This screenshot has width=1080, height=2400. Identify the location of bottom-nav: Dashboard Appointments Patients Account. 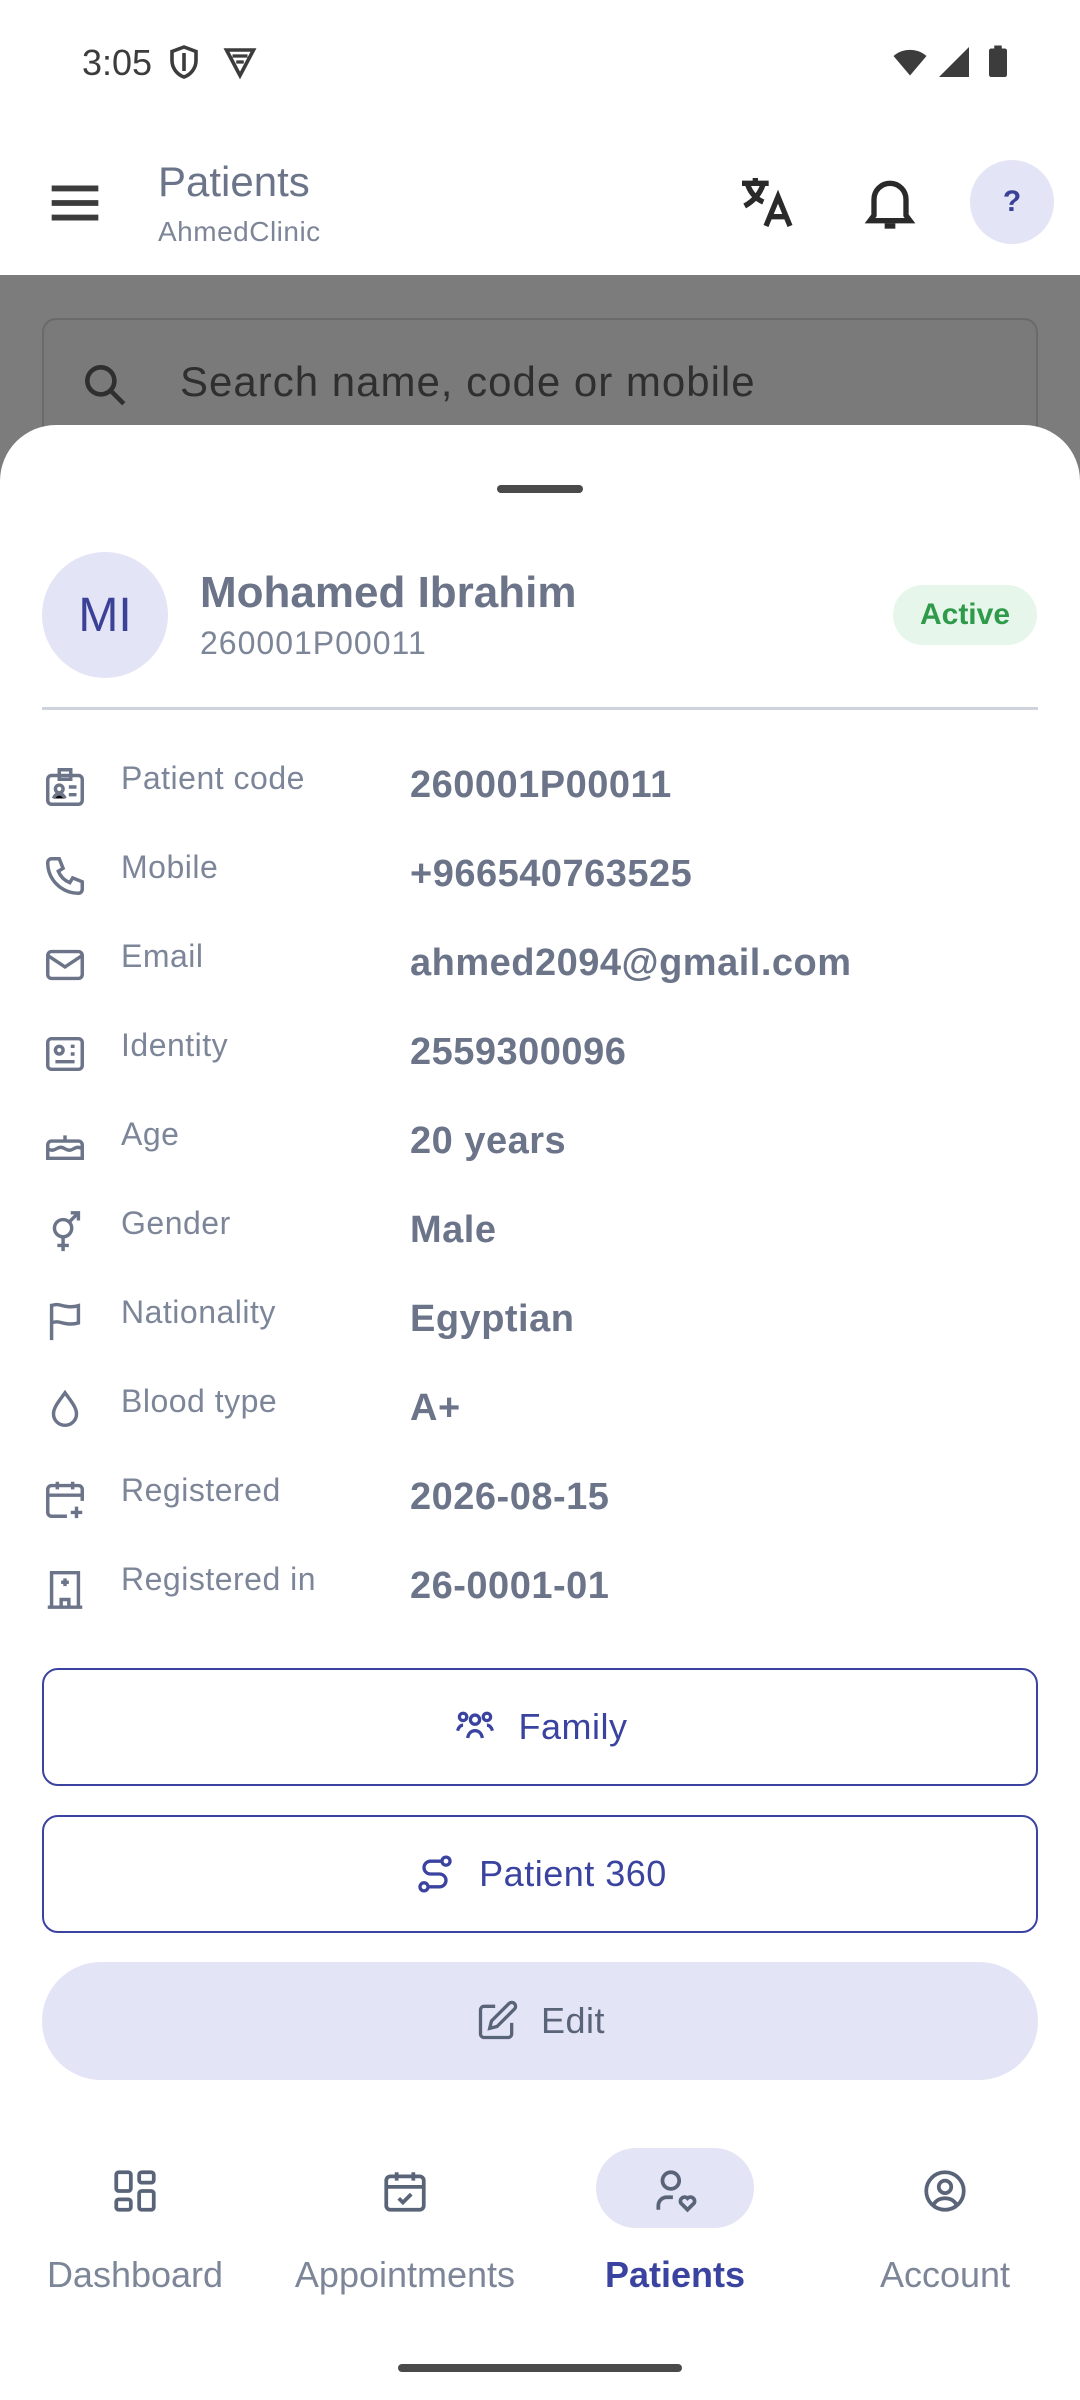
(540, 2265).